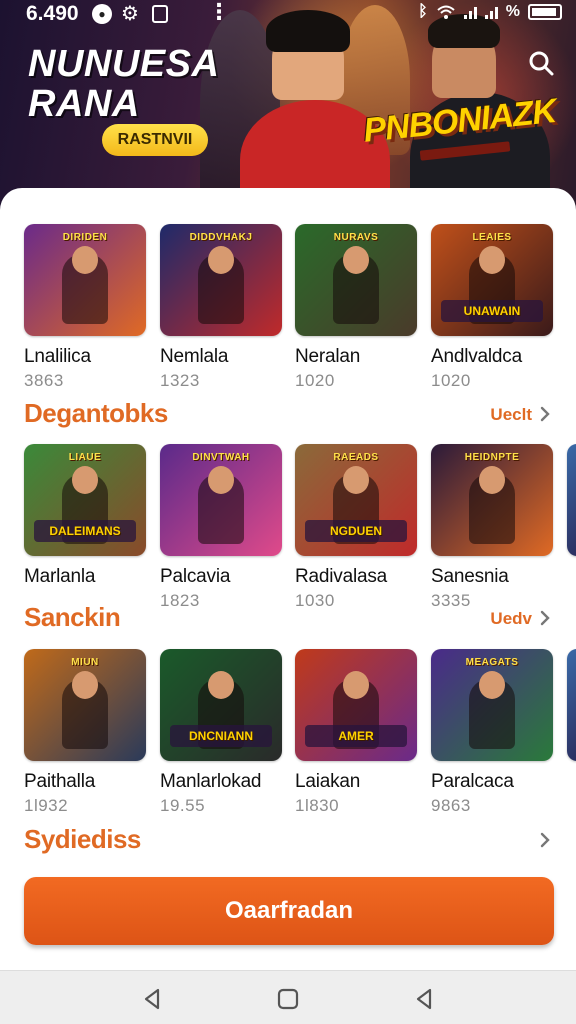 The image size is (576, 1024). Describe the element at coordinates (511, 415) in the screenshot. I see `section-see-more: Ueclt` at that location.